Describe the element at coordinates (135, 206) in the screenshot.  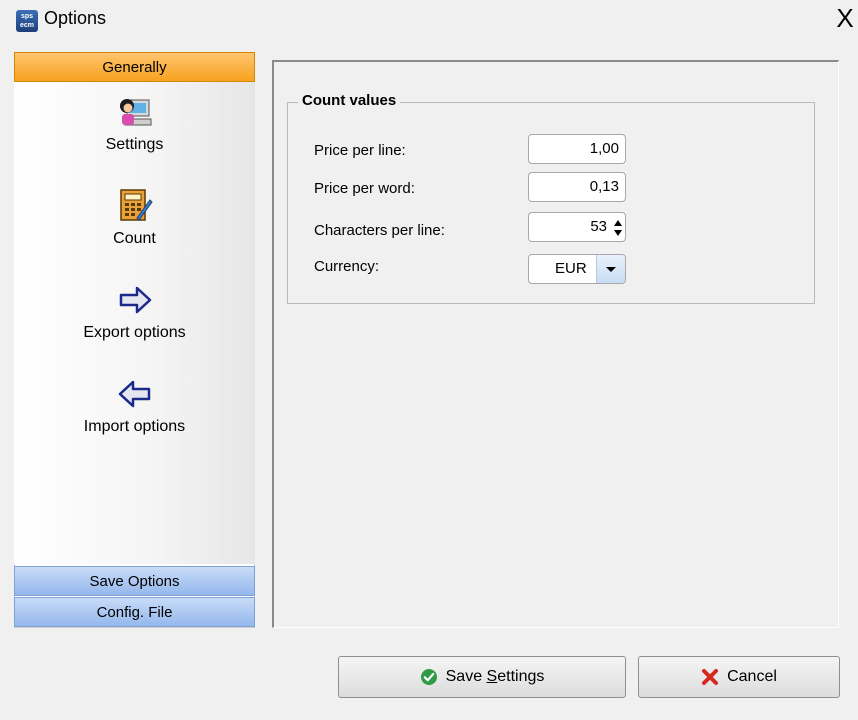
I see `calculator-icon` at that location.